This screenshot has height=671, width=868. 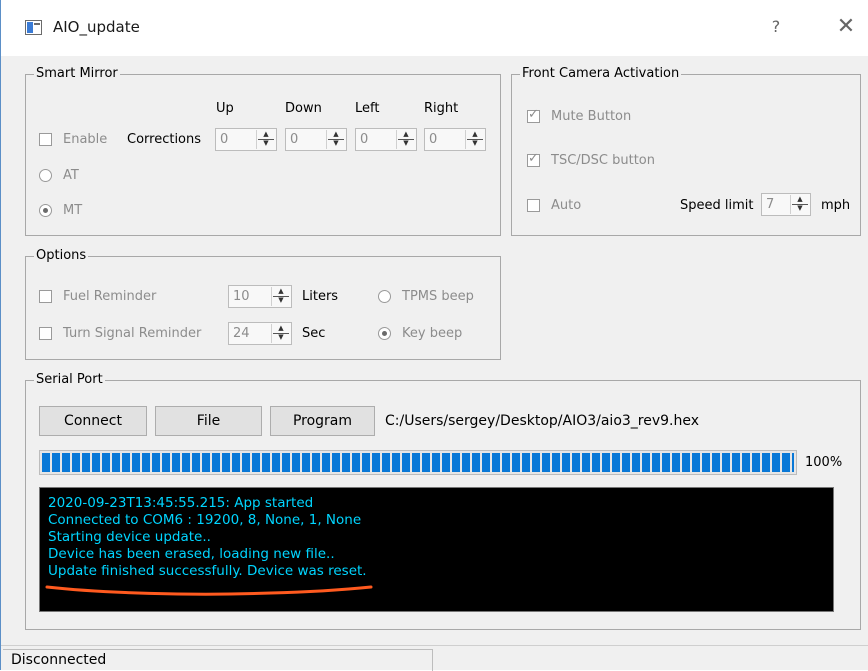 I want to click on smart-mirror-group: Smart Mirror, so click(x=263, y=151).